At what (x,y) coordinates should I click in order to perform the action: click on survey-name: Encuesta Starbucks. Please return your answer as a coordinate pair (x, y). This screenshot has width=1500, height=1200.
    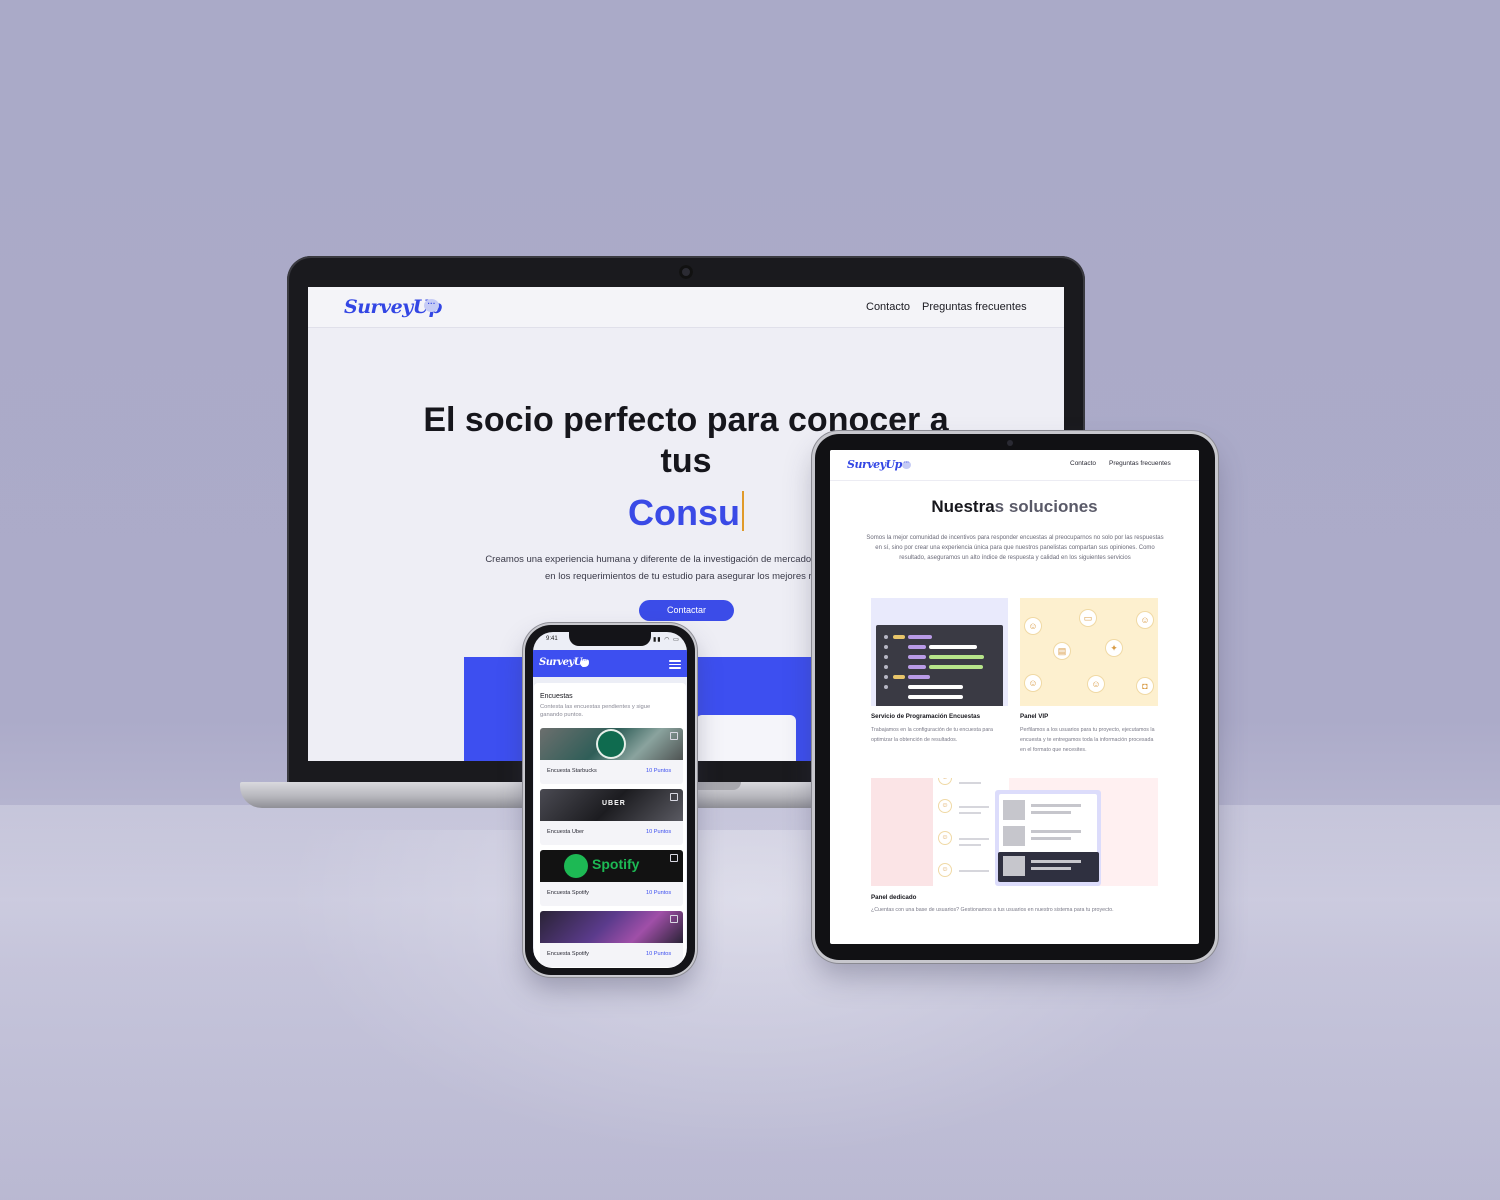
    Looking at the image, I should click on (572, 771).